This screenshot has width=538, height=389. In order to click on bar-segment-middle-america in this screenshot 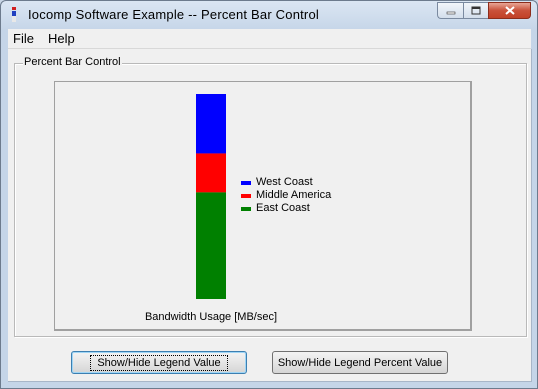, I will do `click(211, 173)`.